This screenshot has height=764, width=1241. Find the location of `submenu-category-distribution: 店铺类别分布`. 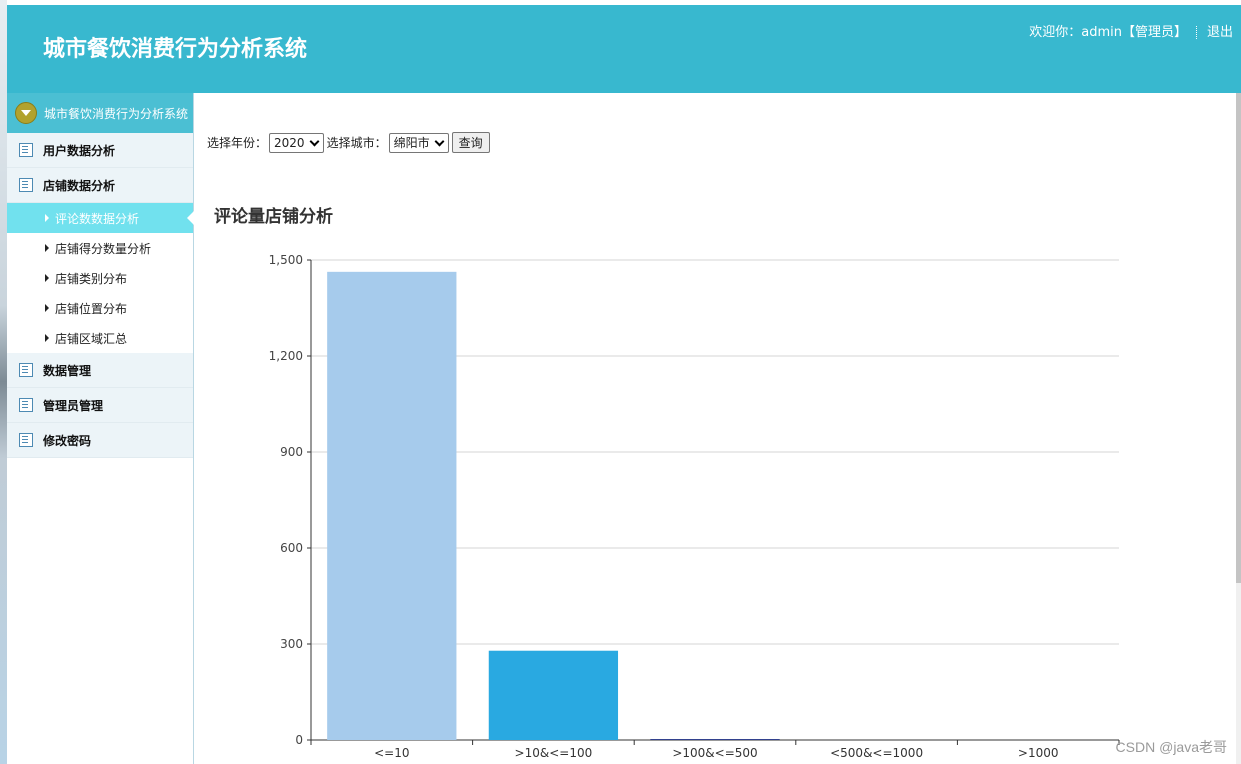

submenu-category-distribution: 店铺类别分布 is located at coordinates (100, 278).